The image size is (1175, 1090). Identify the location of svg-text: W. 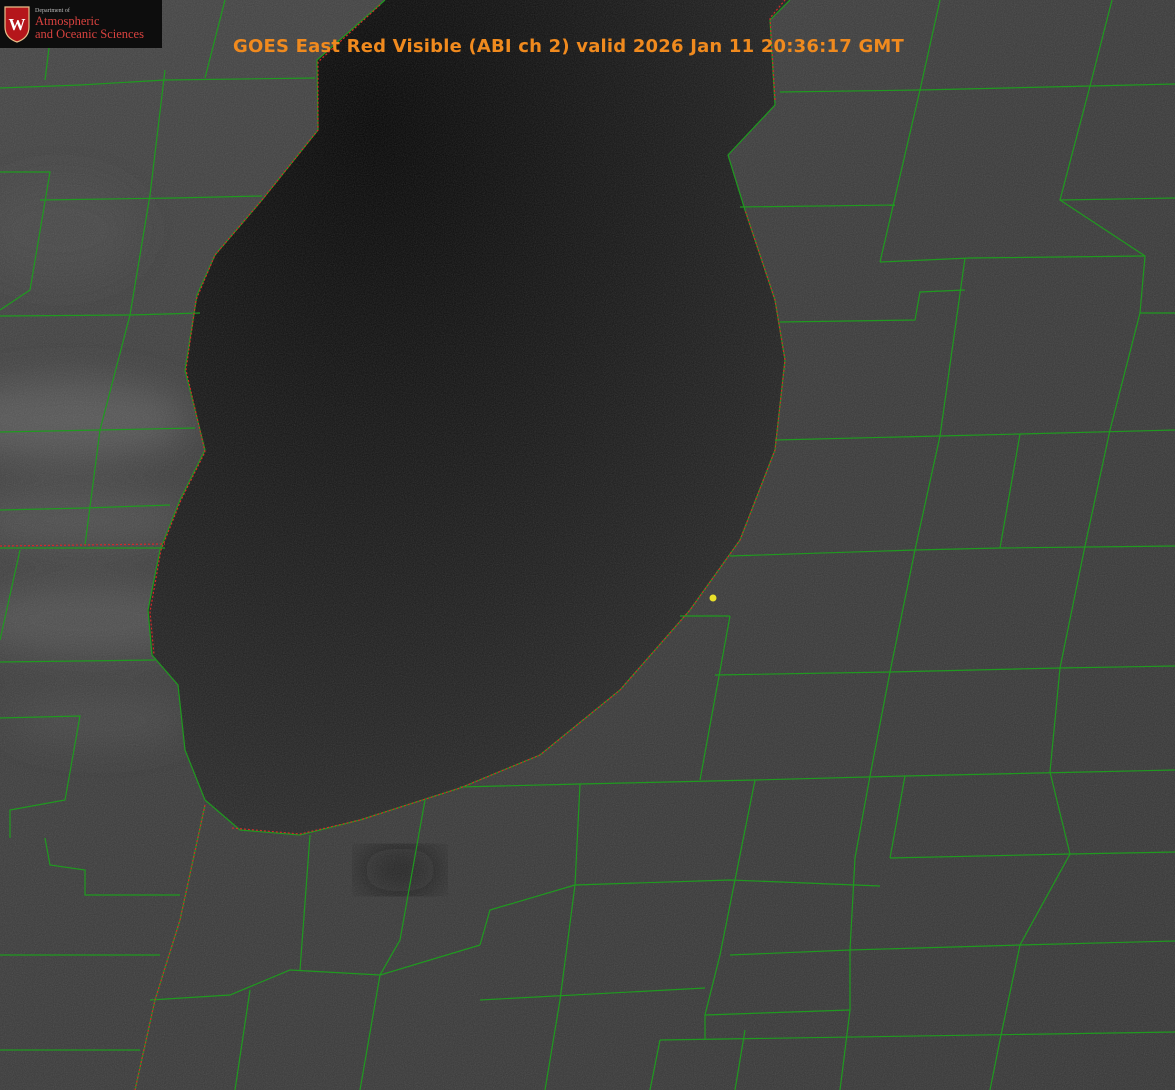
(17, 24).